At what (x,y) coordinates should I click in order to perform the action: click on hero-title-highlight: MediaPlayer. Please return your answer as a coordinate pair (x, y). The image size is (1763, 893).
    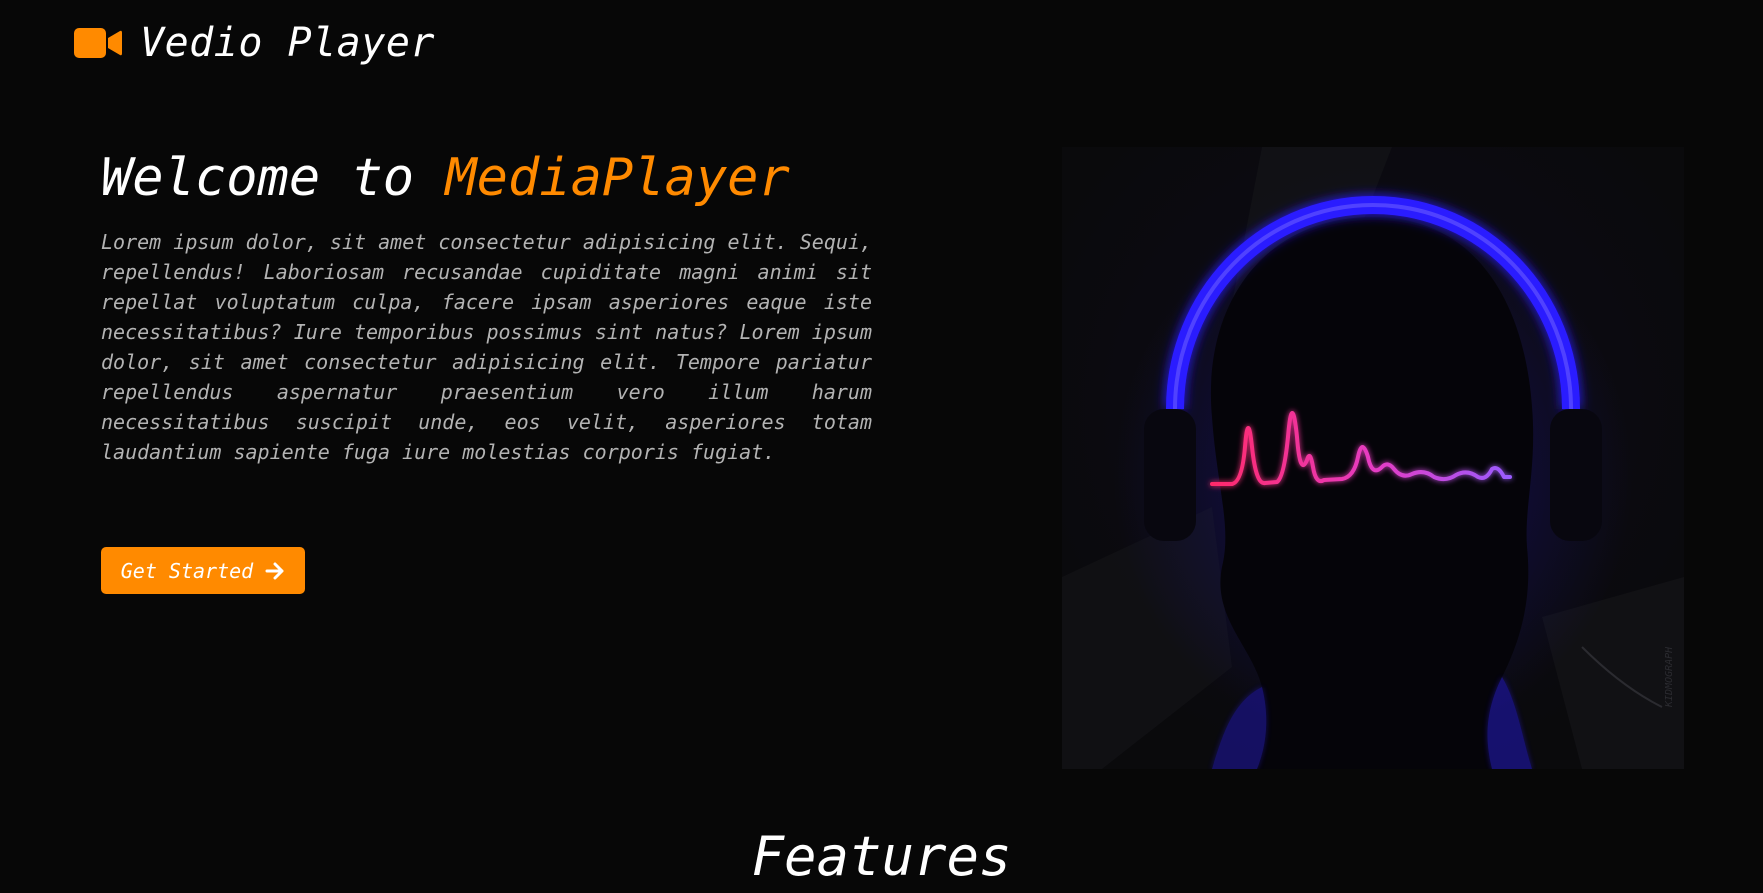
    Looking at the image, I should click on (617, 178).